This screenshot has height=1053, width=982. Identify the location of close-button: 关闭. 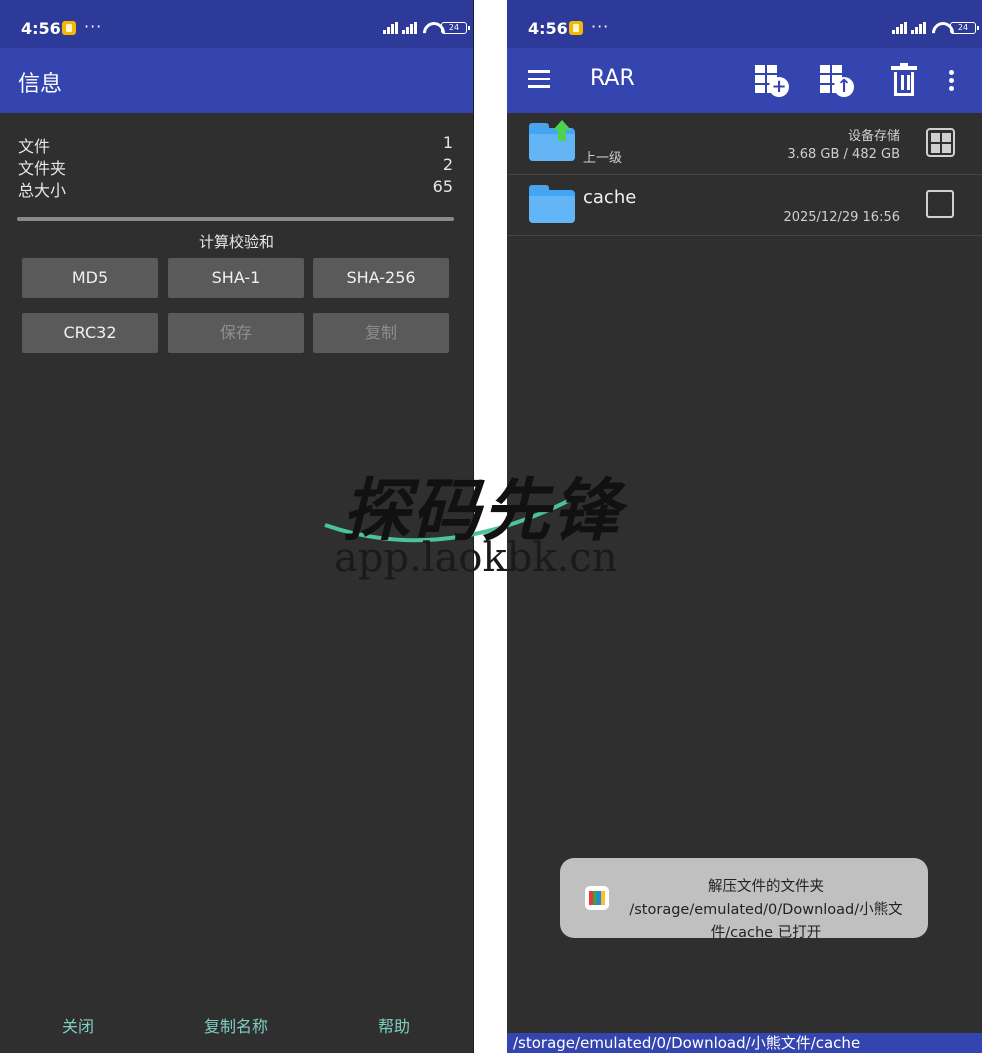
(78, 1025).